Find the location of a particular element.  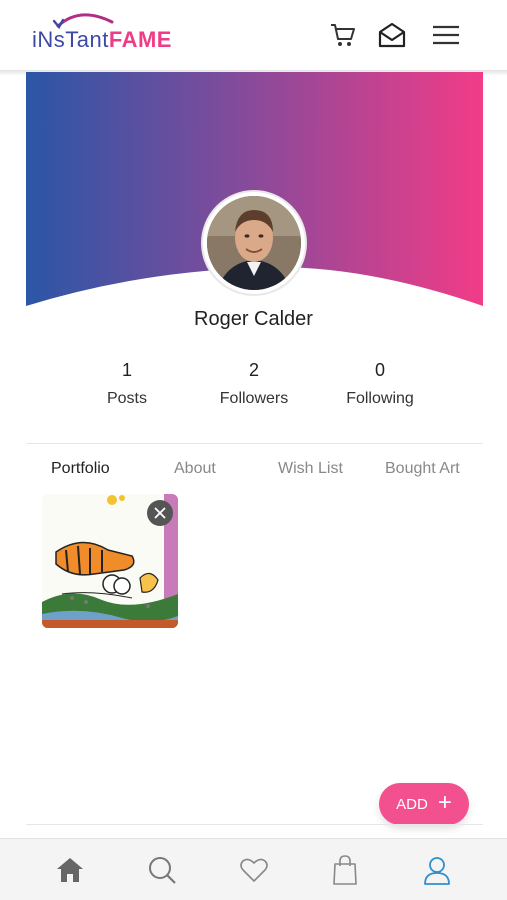

logo-text-part1: iNsTant is located at coordinates (70, 39).